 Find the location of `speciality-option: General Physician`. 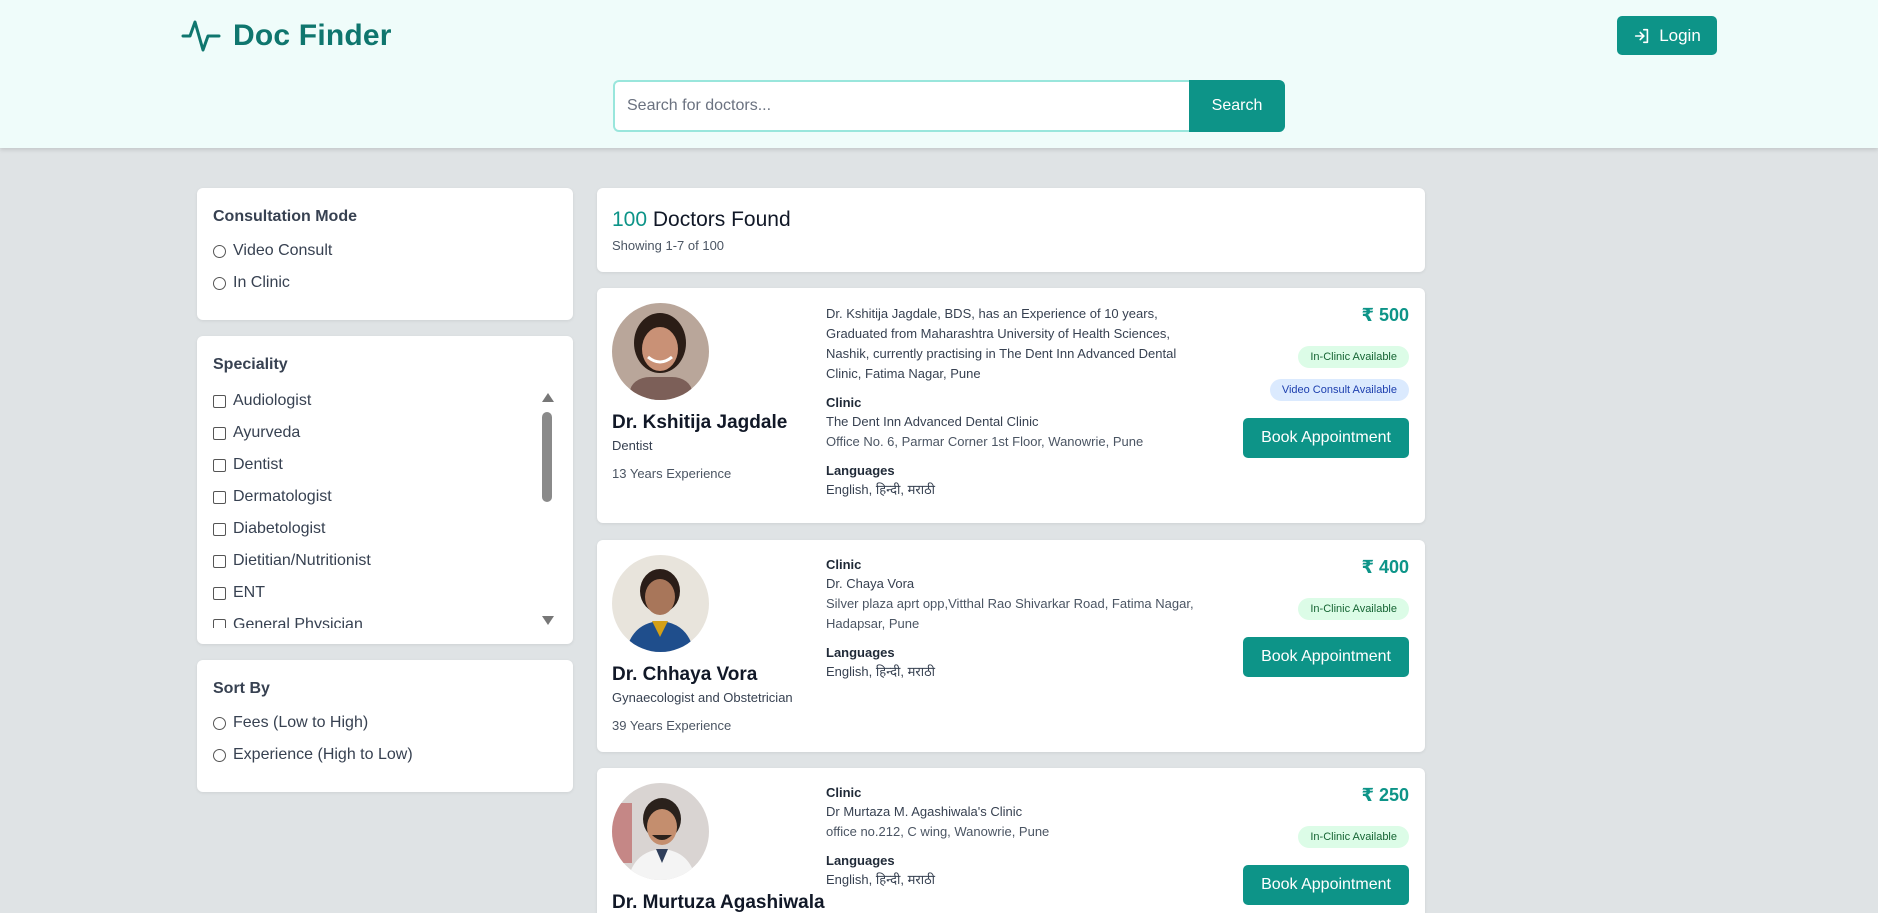

speciality-option: General Physician is located at coordinates (288, 622).